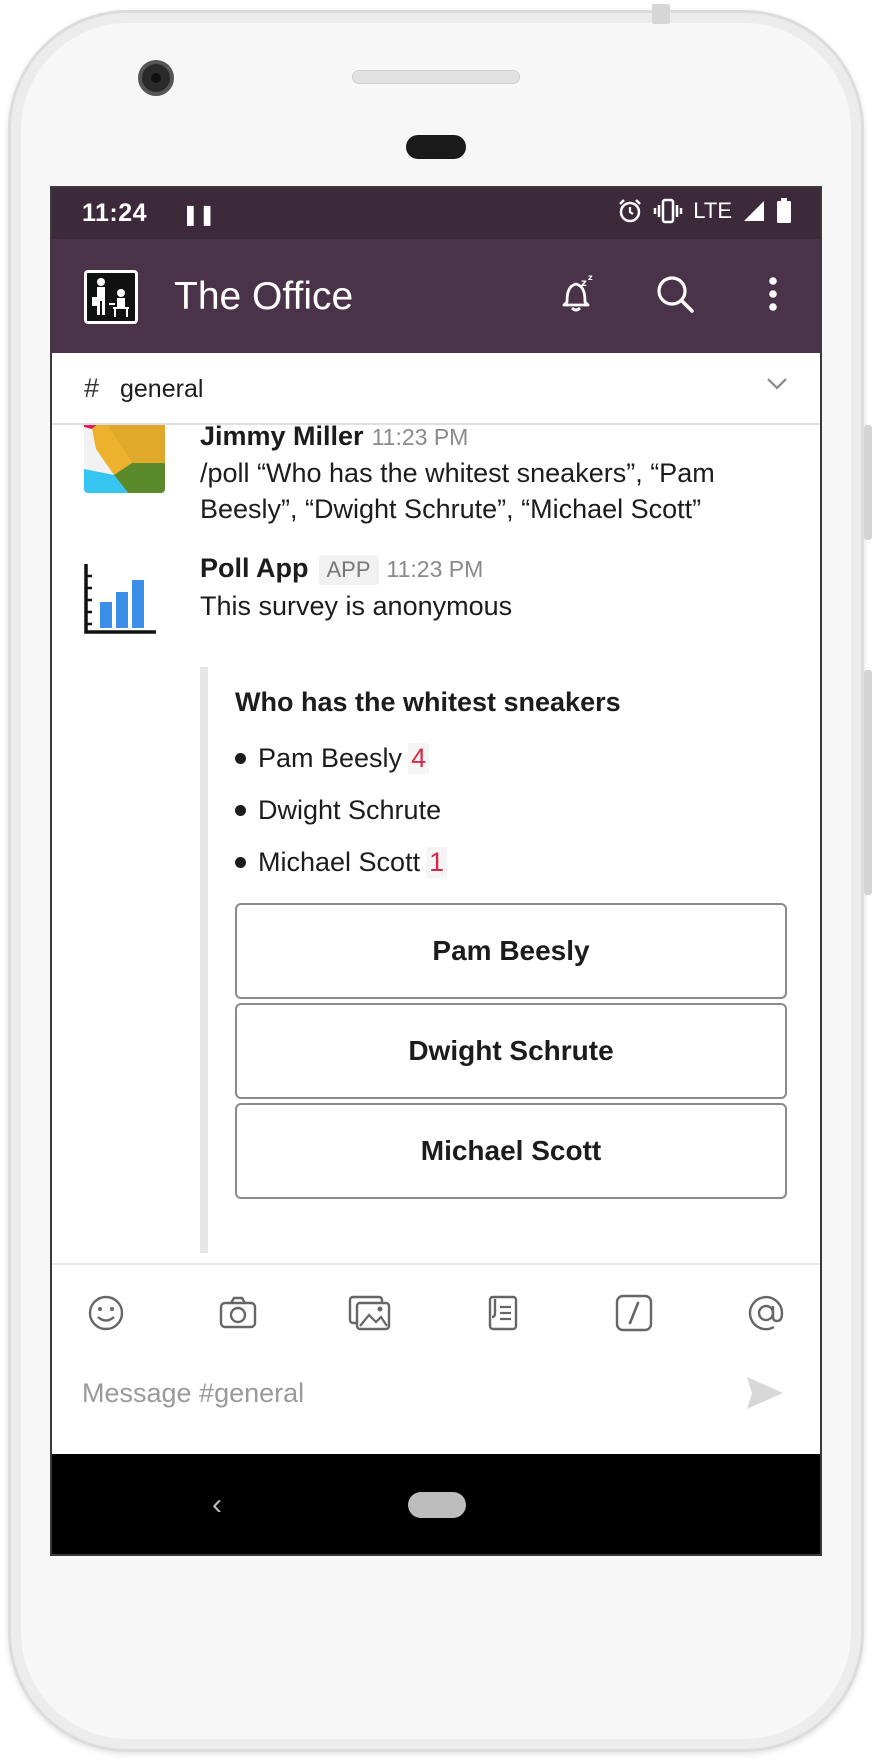 The width and height of the screenshot is (877, 1762). What do you see at coordinates (784, 210) in the screenshot?
I see `battery-icon` at bounding box center [784, 210].